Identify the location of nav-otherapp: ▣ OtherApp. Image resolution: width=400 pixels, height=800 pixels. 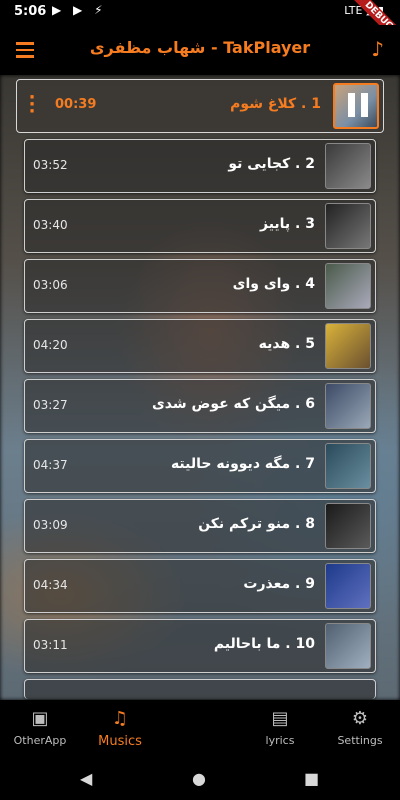
(40, 728).